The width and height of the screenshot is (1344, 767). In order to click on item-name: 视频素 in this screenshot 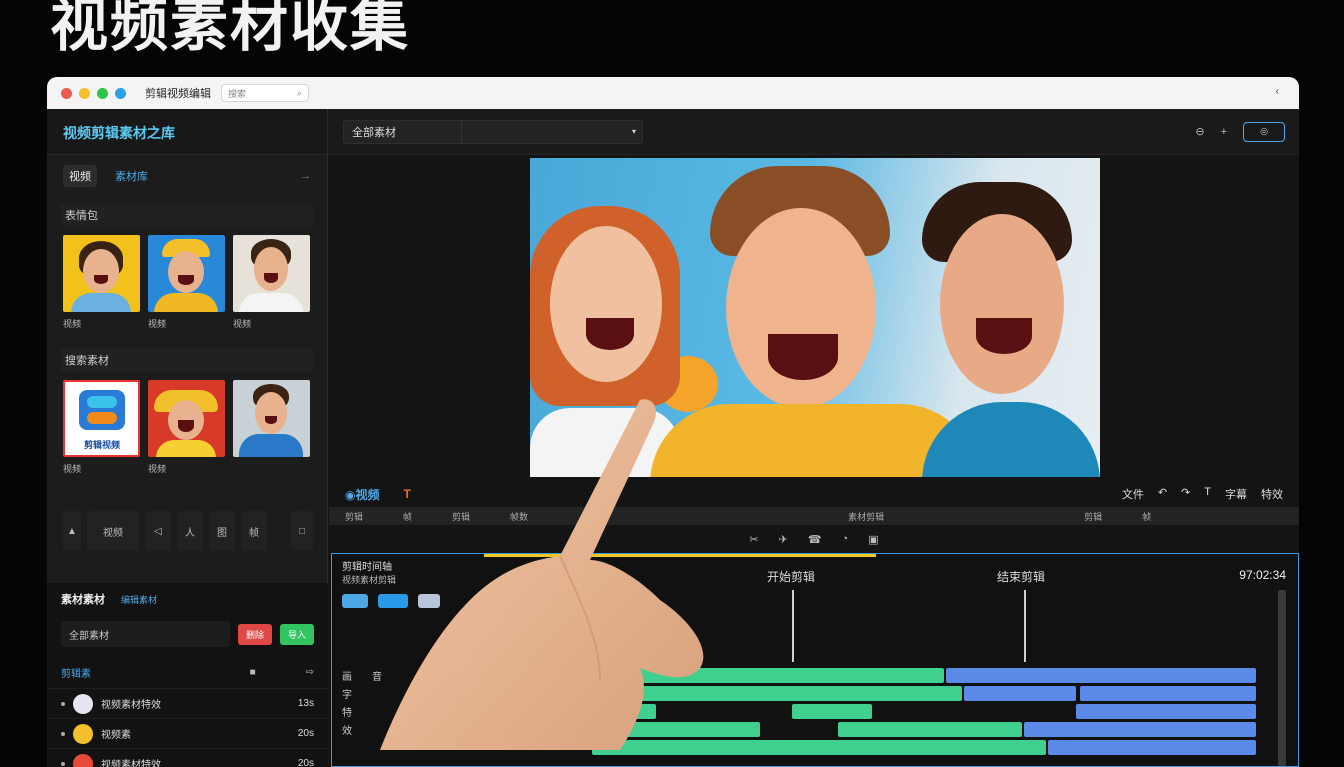, I will do `click(172, 733)`.